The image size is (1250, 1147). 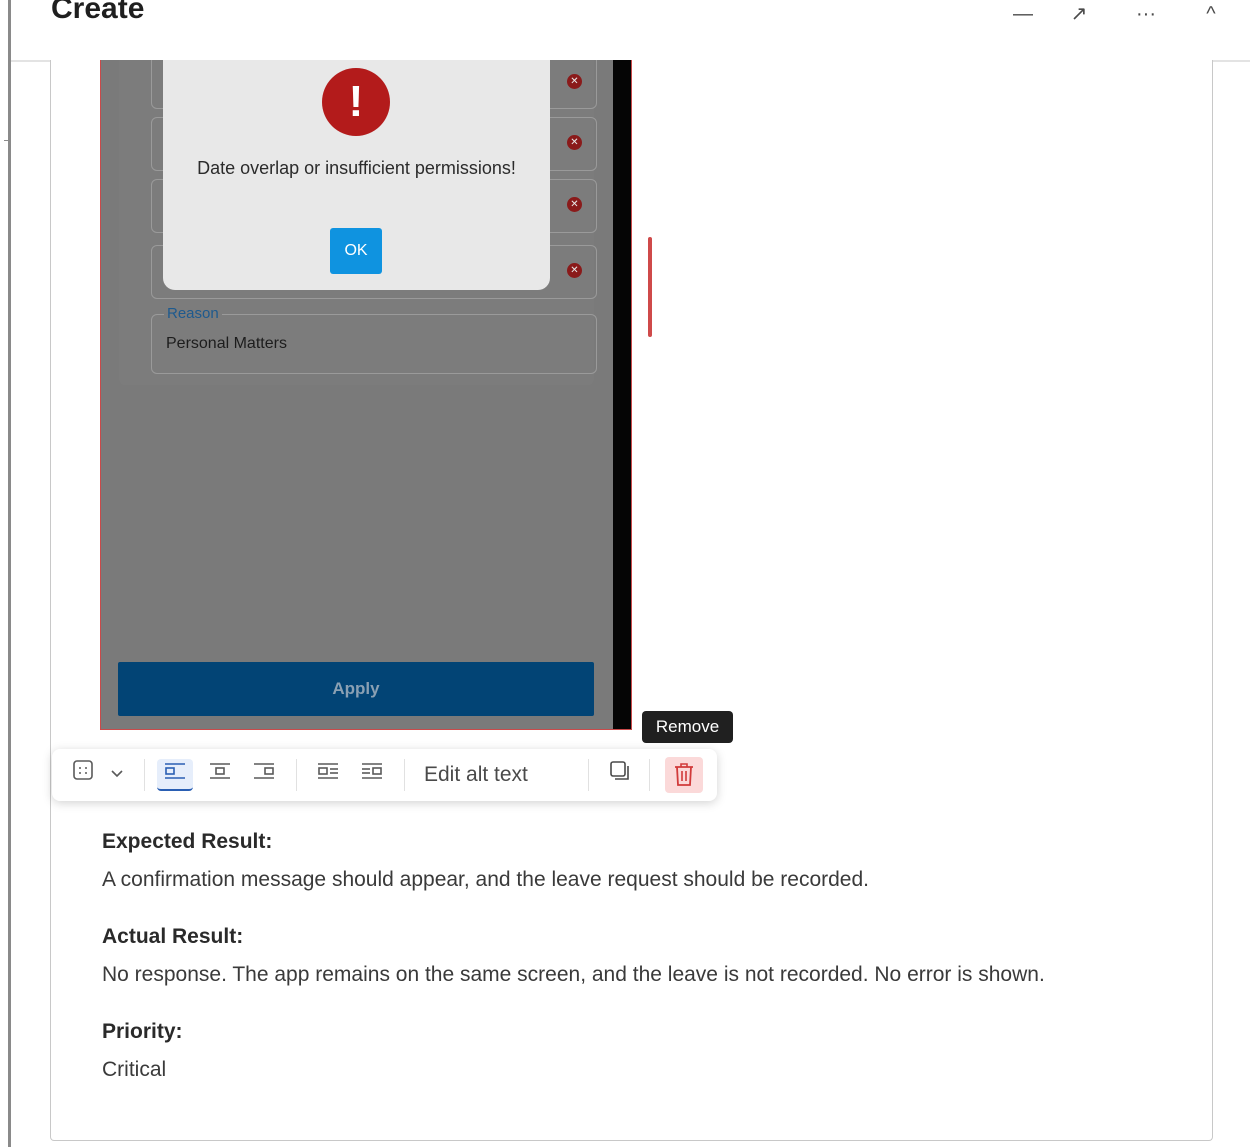 What do you see at coordinates (142, 1031) in the screenshot?
I see `priority-heading: Priority:` at bounding box center [142, 1031].